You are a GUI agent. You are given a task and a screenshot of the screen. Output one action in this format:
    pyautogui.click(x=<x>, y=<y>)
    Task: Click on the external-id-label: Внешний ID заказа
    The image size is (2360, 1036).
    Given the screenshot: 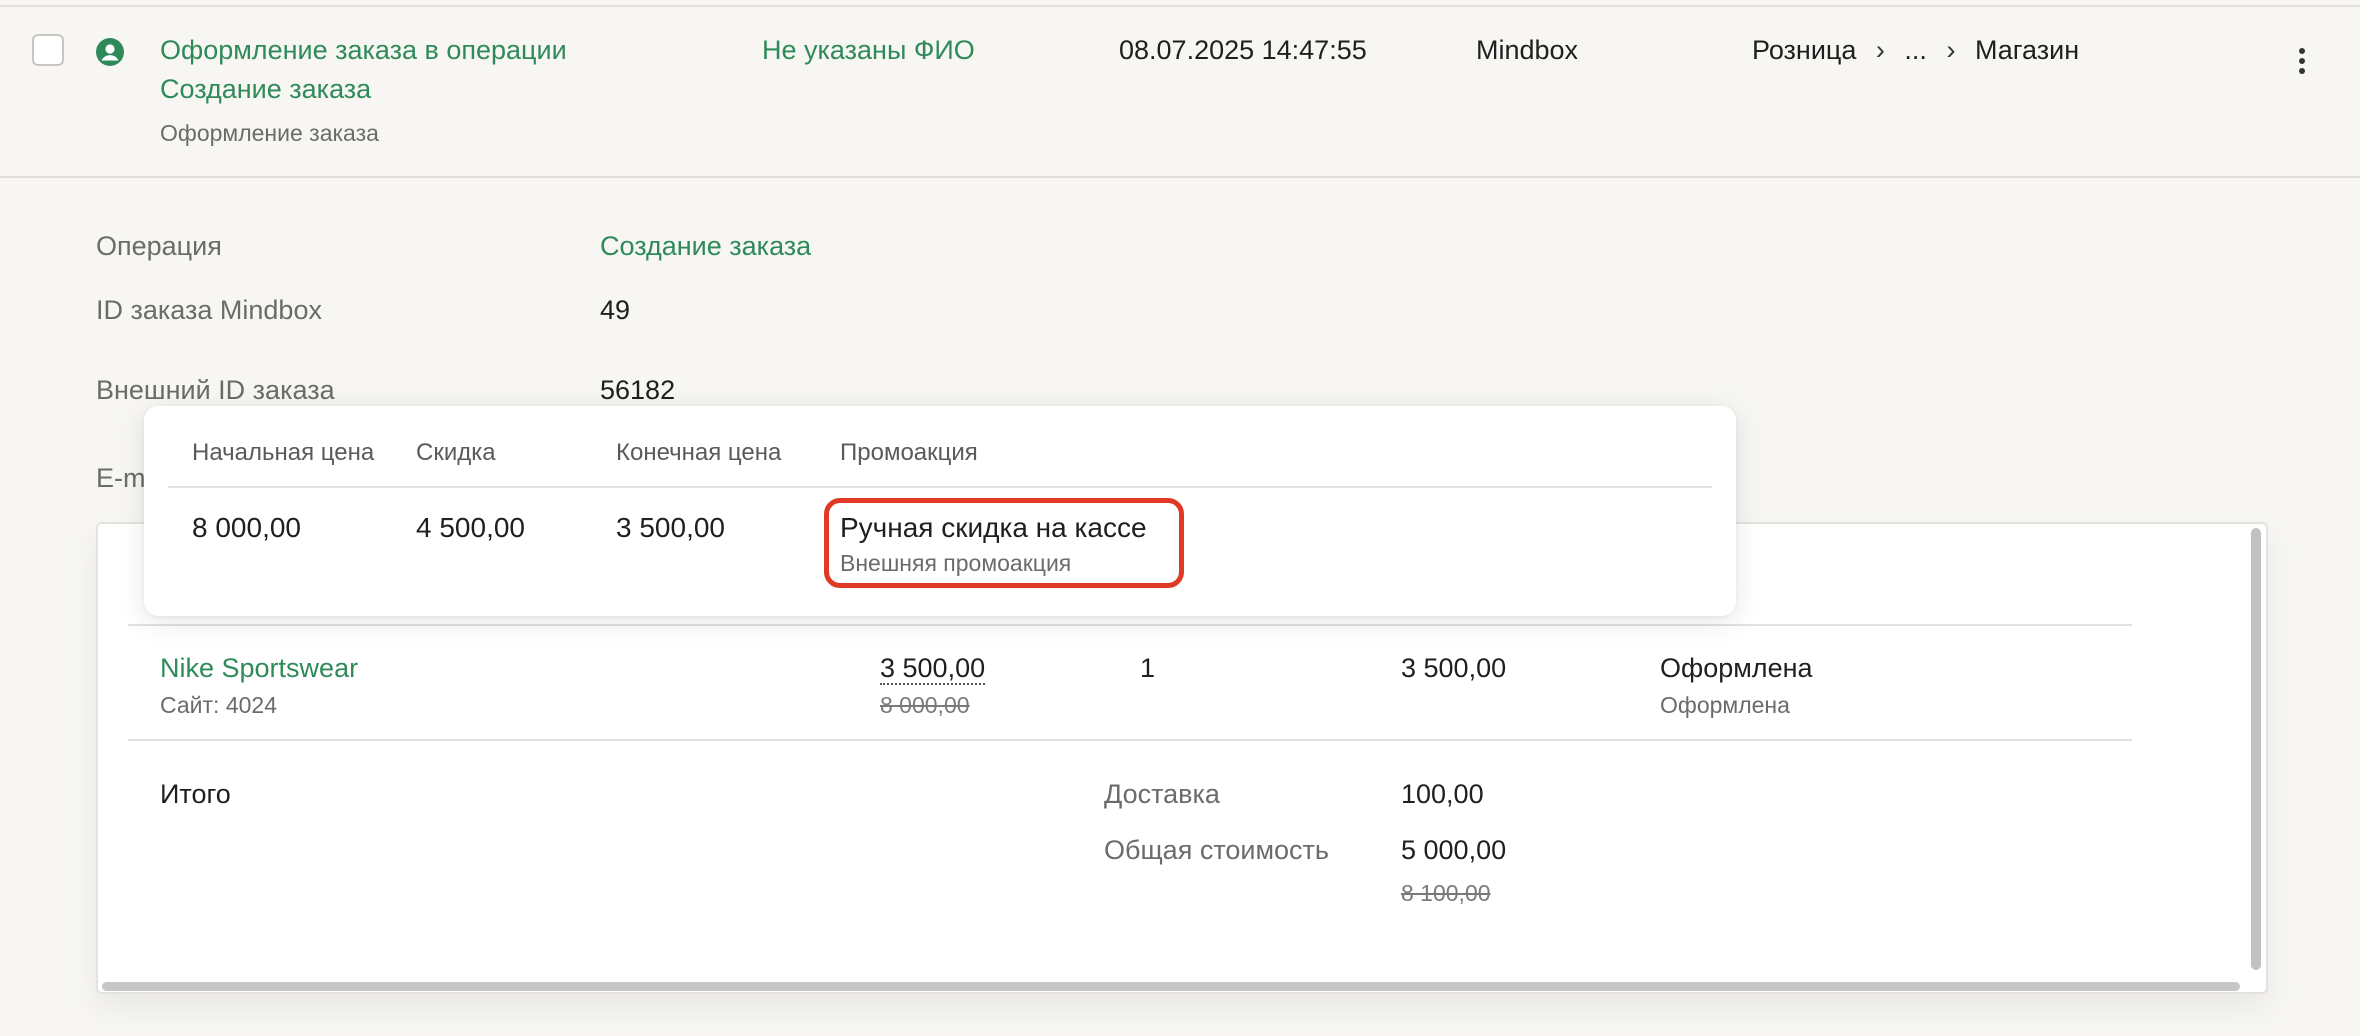 What is the action you would take?
    pyautogui.click(x=215, y=390)
    